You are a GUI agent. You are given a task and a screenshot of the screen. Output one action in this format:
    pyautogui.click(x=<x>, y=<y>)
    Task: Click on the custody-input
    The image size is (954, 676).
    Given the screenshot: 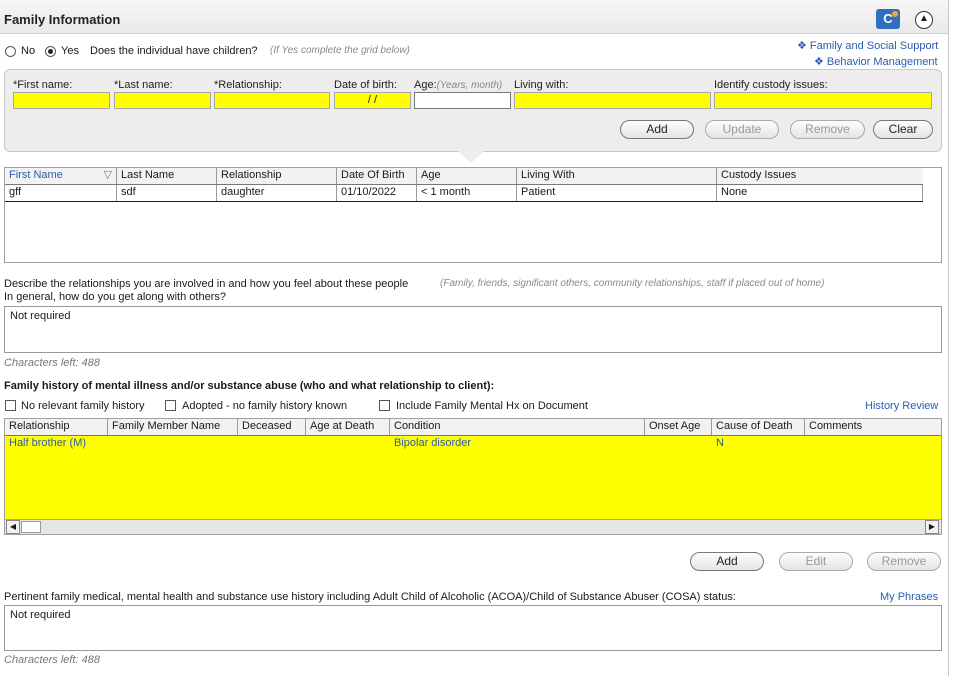 What is the action you would take?
    pyautogui.click(x=823, y=100)
    